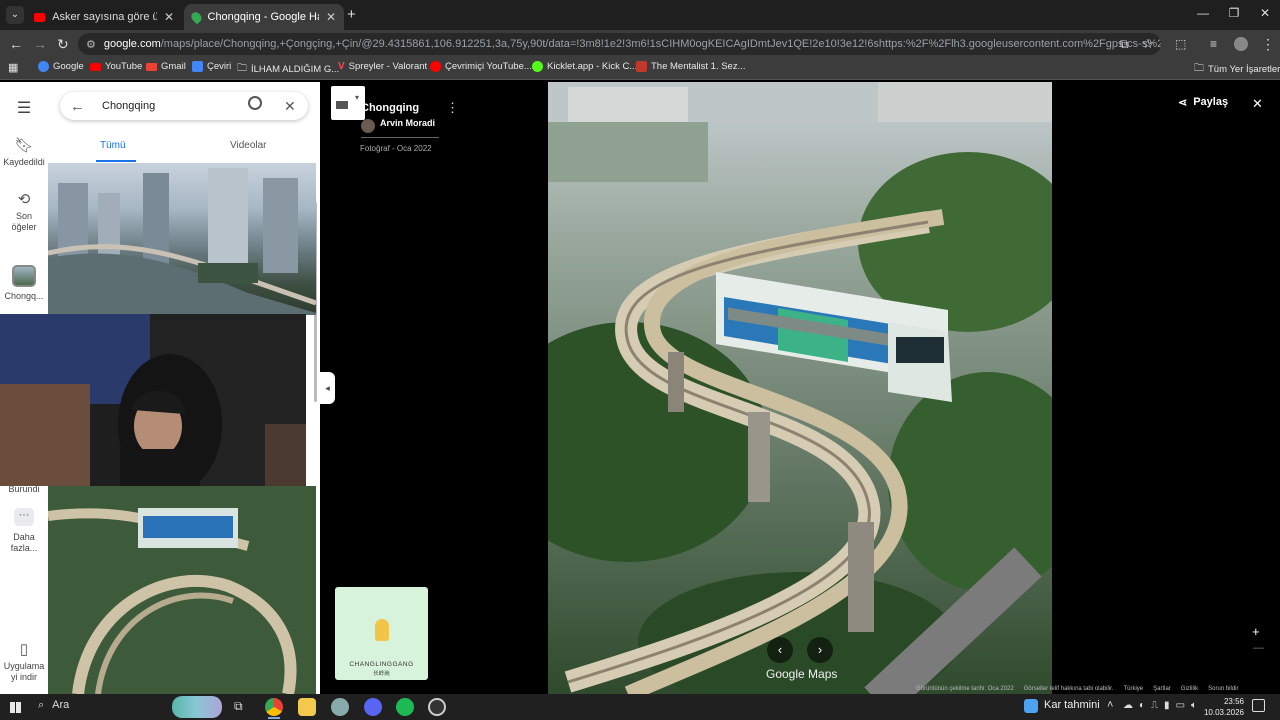  I want to click on back-arrow-icon: ←, so click(77, 106).